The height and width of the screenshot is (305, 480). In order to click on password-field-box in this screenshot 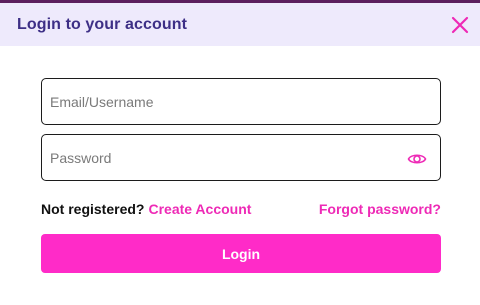, I will do `click(241, 157)`.